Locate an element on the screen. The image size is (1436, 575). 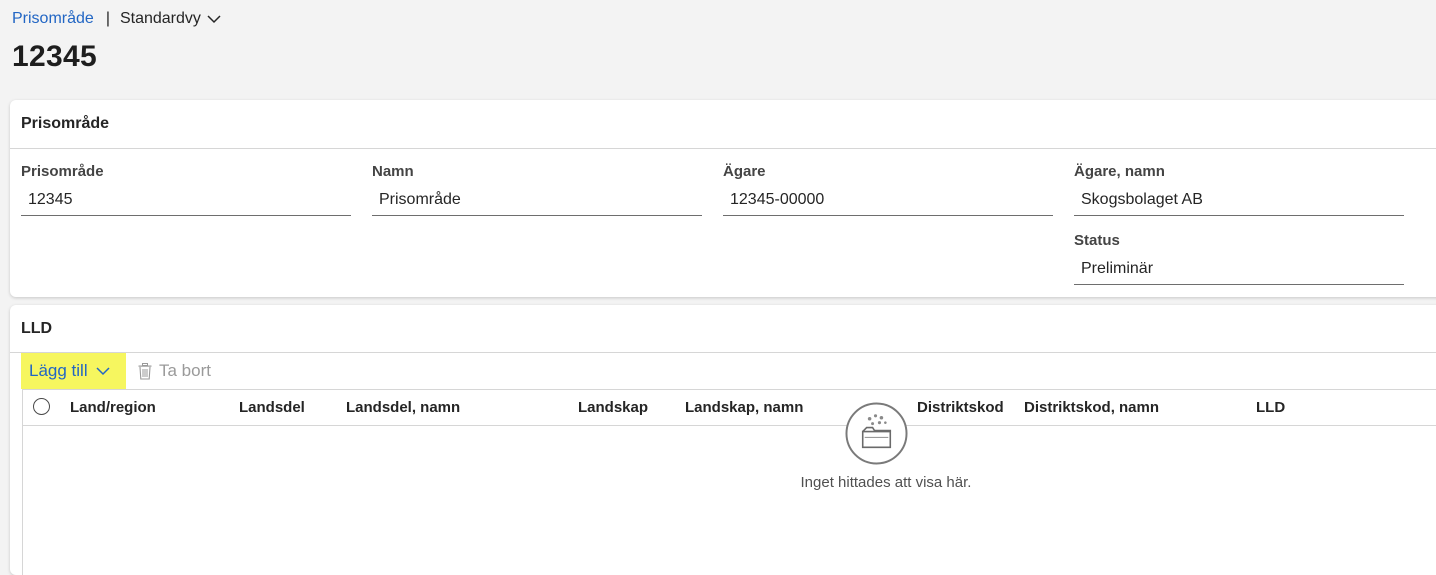
empty-folder-icon is located at coordinates (876, 433).